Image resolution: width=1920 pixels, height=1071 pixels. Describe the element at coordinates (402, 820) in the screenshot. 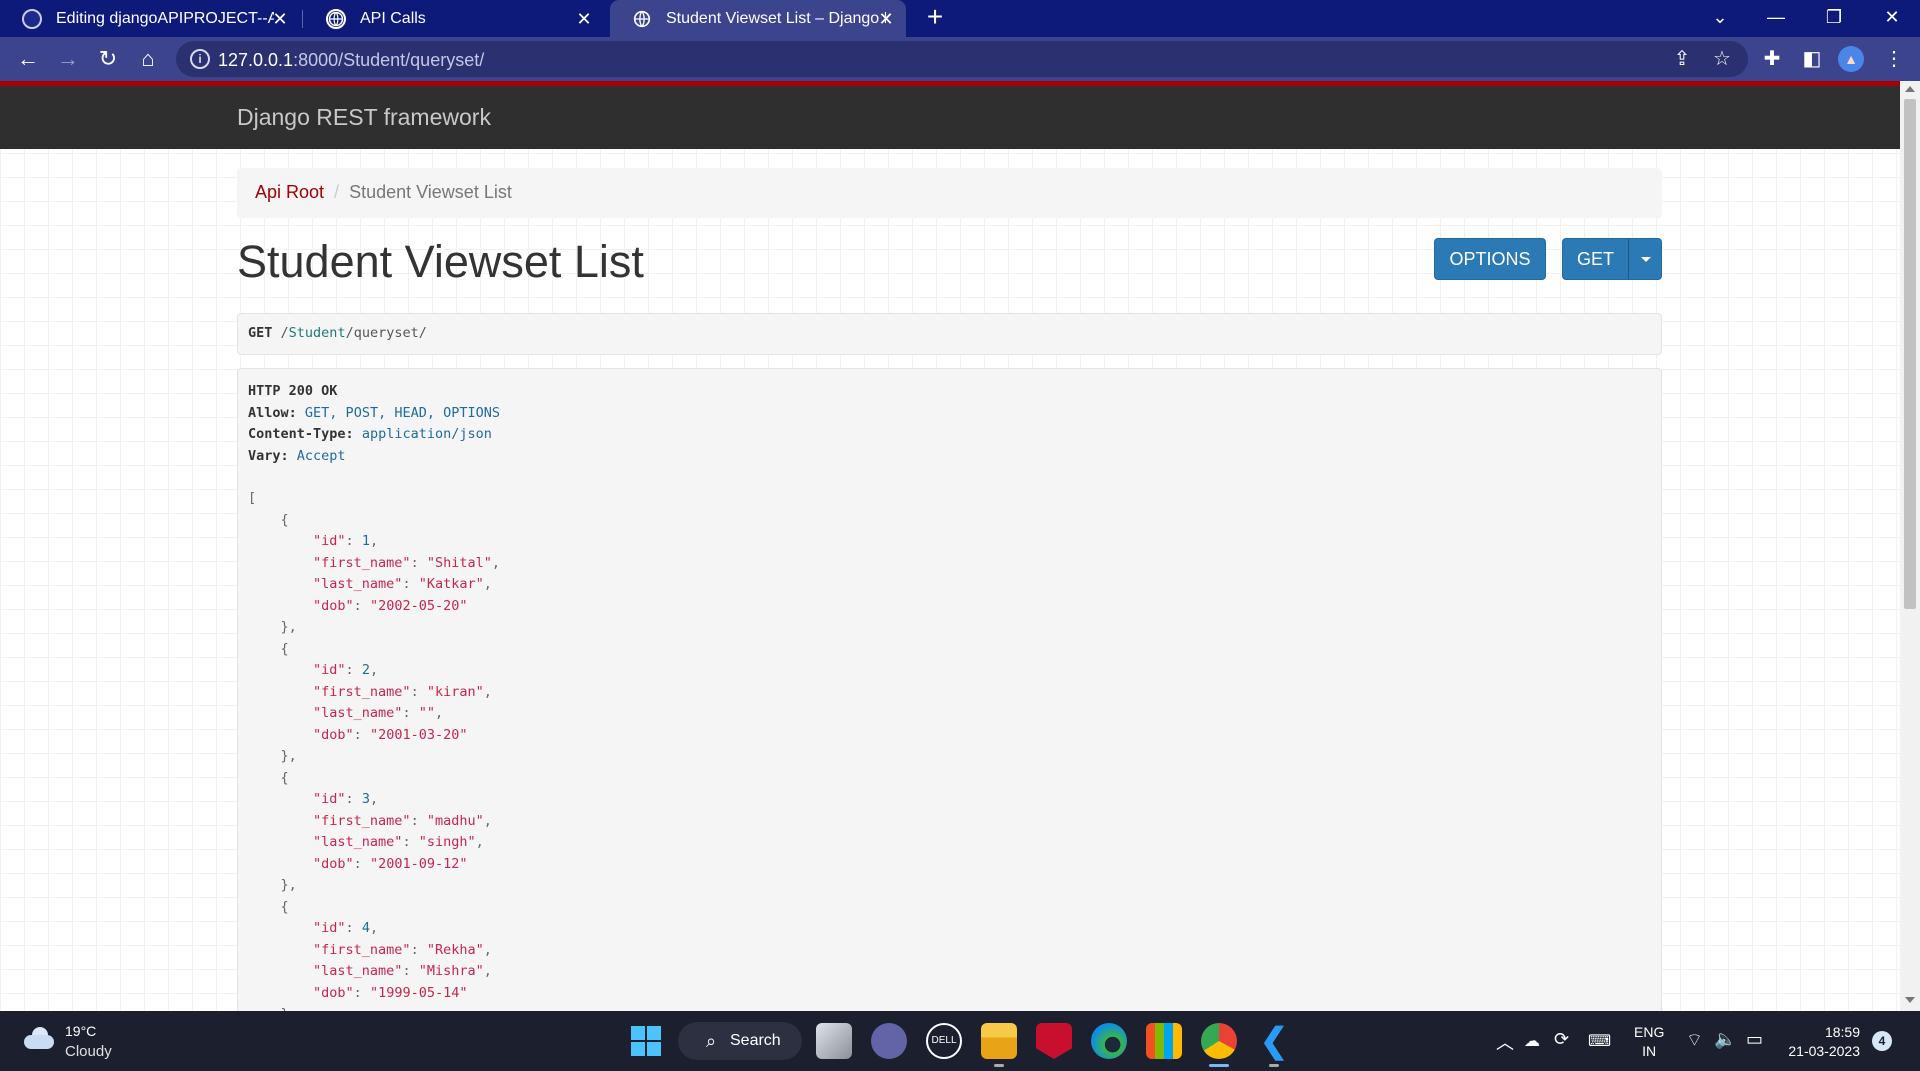

I see `json-field-first-name: "first_name": "madhu",` at that location.